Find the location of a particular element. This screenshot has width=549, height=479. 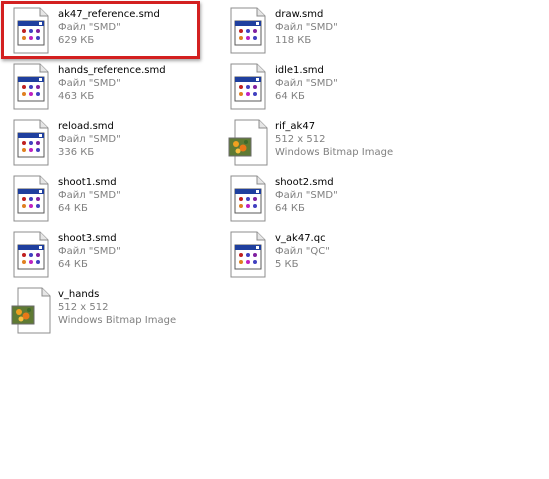

file-tile-shoot2: shoot2.smd Файл "SMD" 64 КБ is located at coordinates (319, 197).